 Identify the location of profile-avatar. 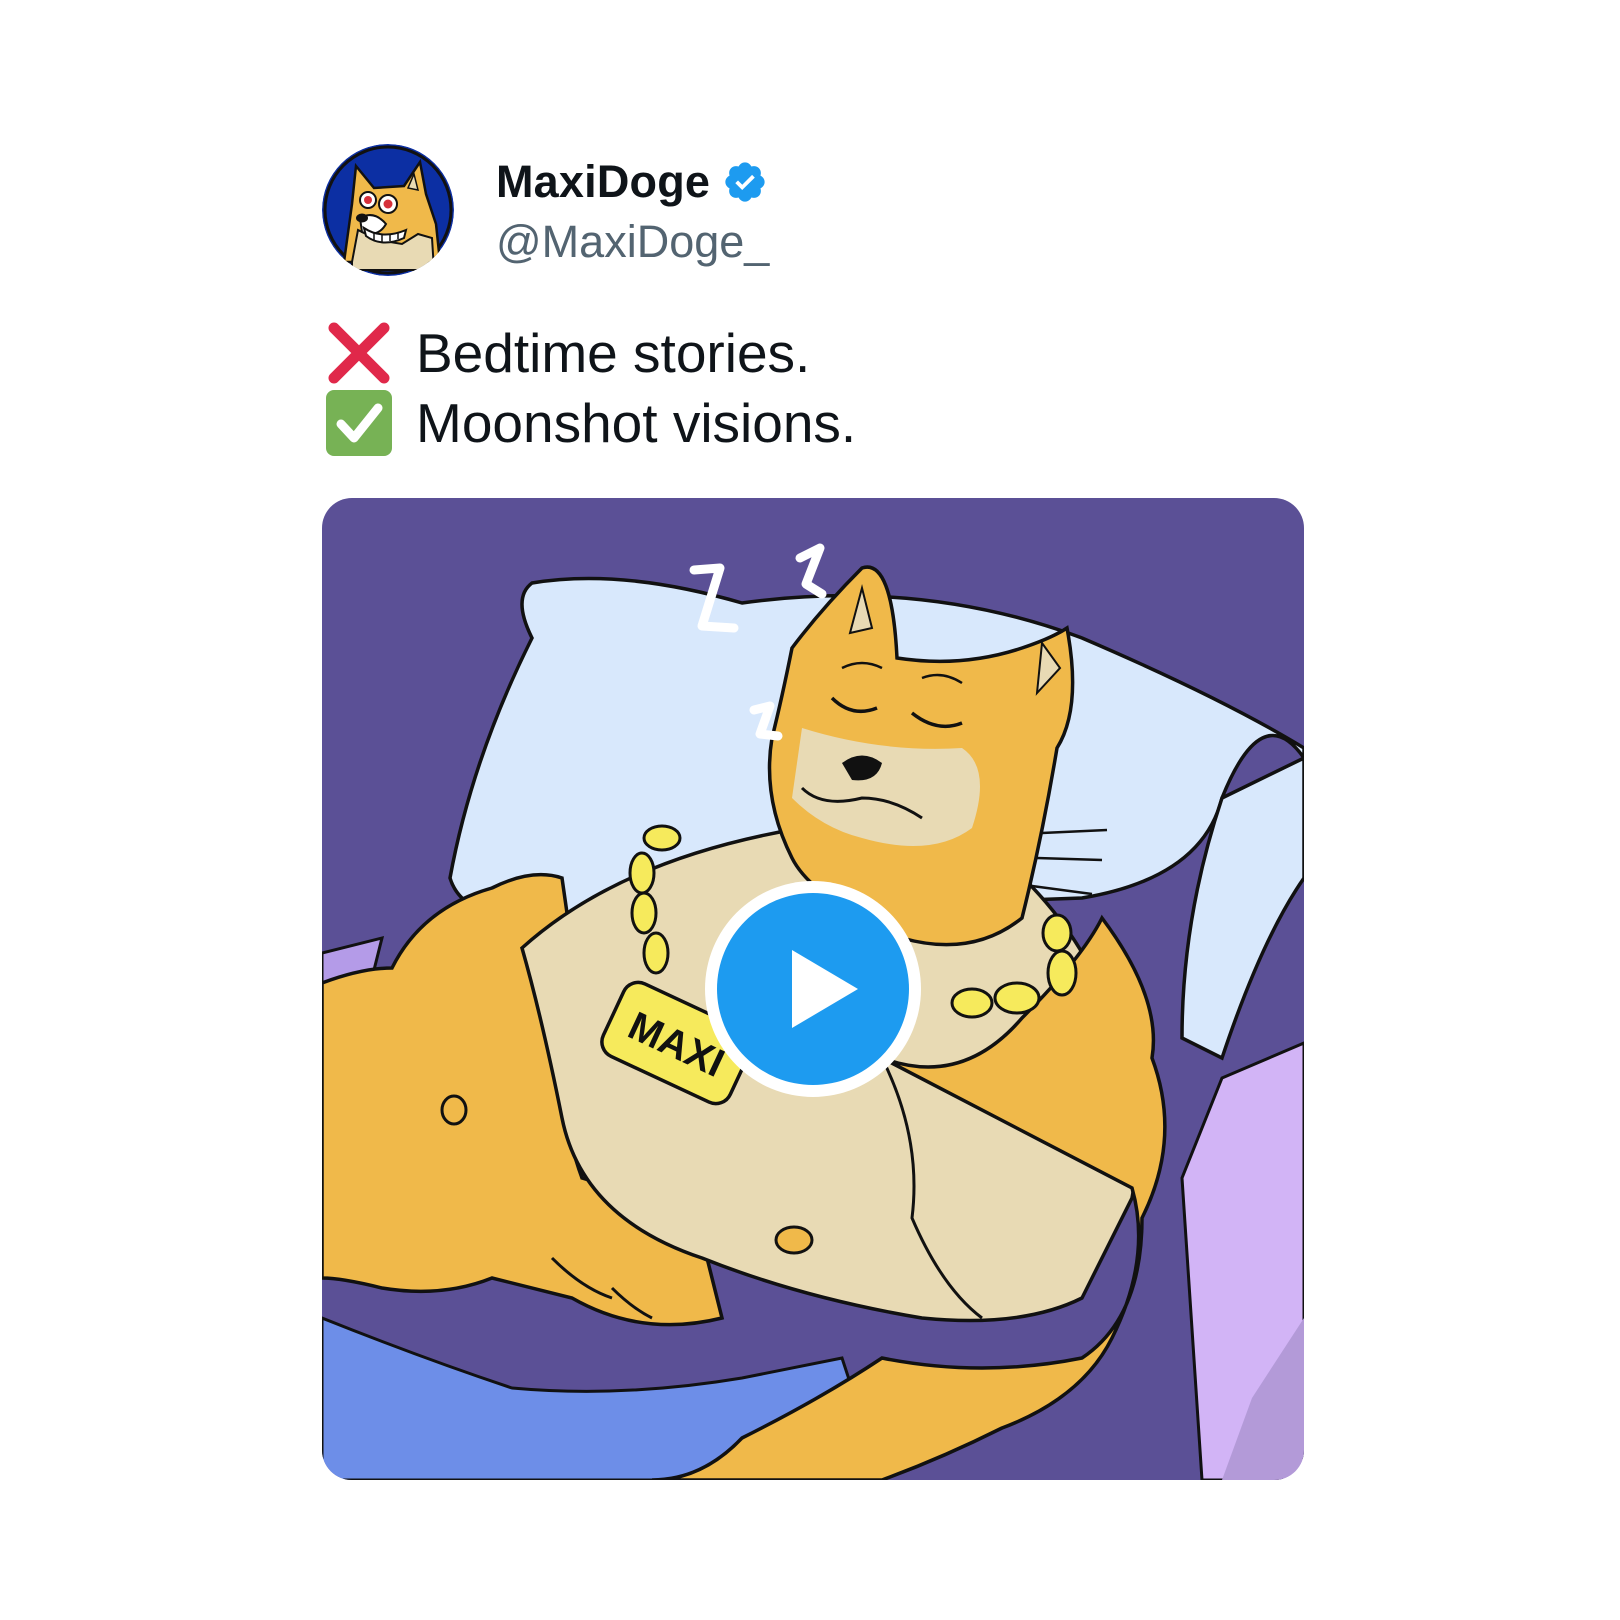
(388, 210).